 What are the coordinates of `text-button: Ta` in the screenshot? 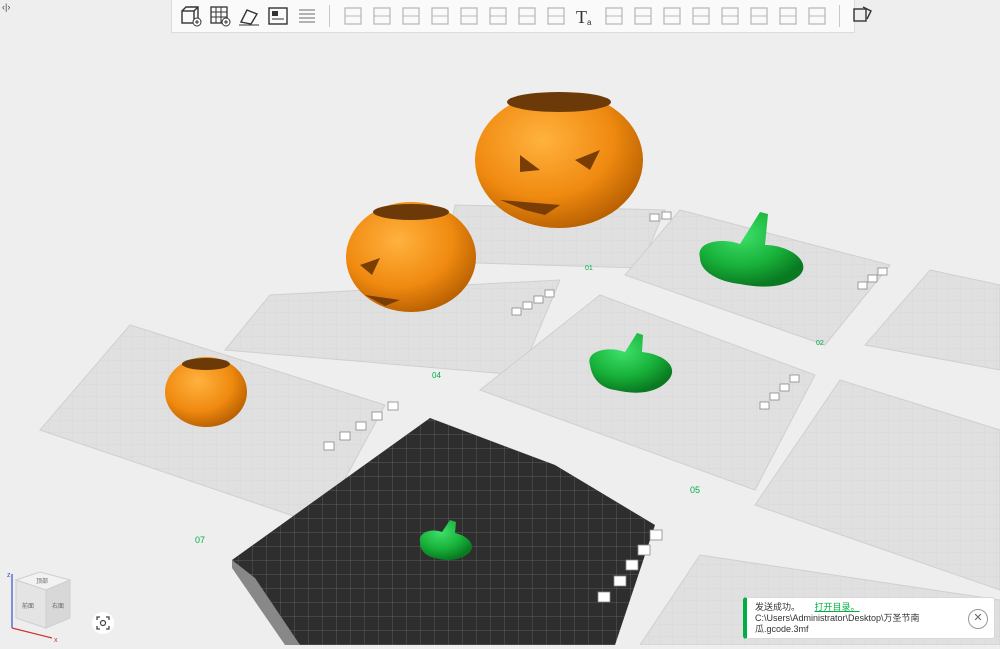 It's located at (584, 16).